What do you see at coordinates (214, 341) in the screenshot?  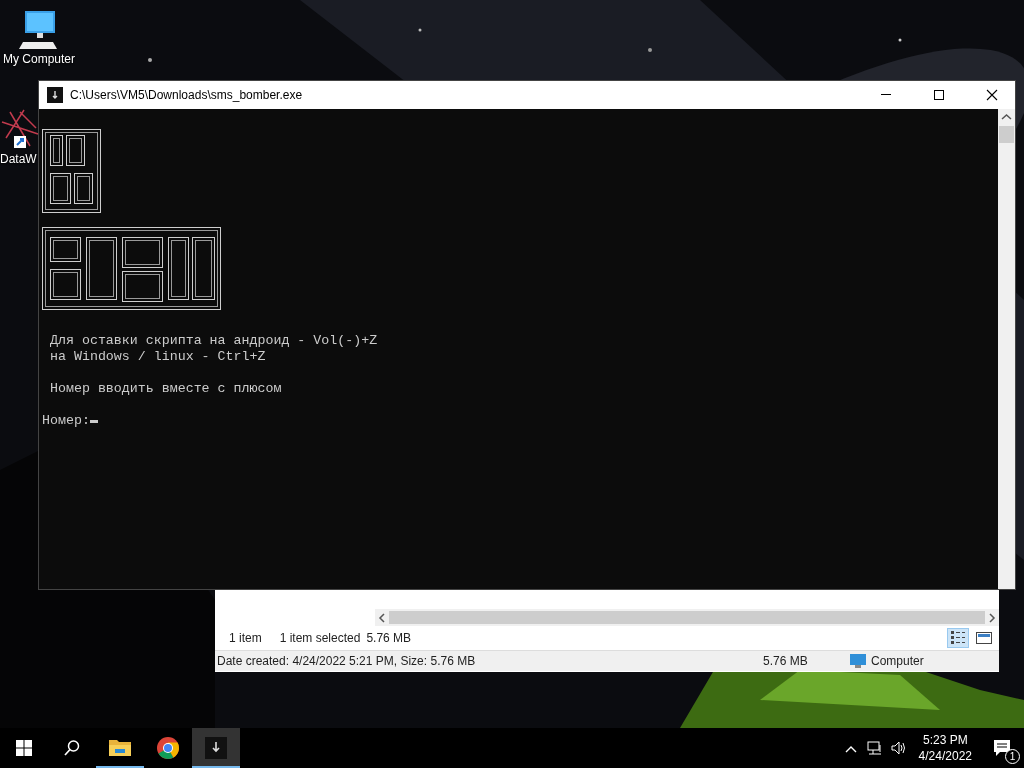 I see `console-text: Для оставки скрипта на андроид - Vol(-)+Z` at bounding box center [214, 341].